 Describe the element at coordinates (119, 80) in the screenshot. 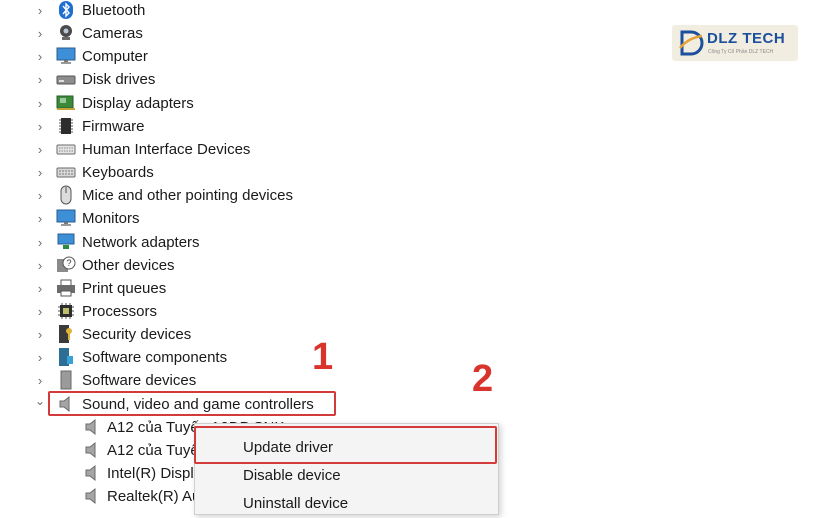

I see `tree-item-label: Disk drives` at that location.